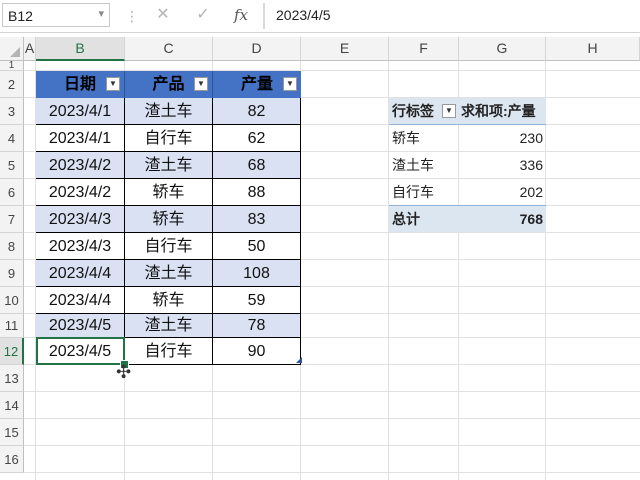 This screenshot has height=480, width=640. I want to click on pivot-row-label-header: 行标签 ▼, so click(424, 111).